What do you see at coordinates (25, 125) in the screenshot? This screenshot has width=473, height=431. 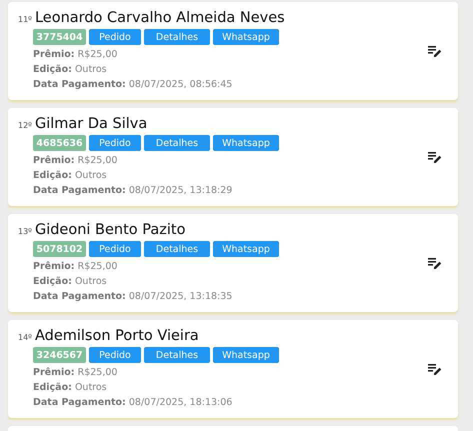 I see `rank-number: 12º` at bounding box center [25, 125].